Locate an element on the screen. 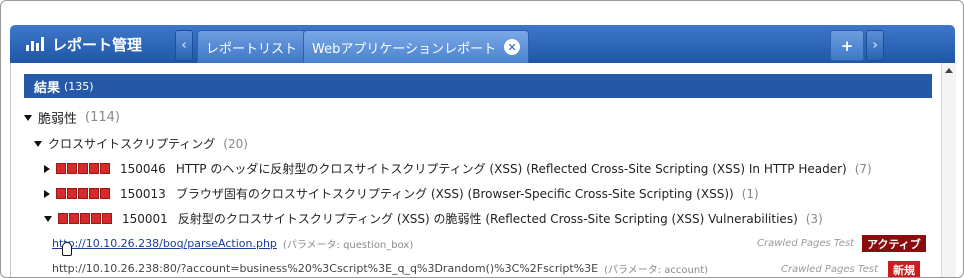  app-title-label: レポート管理 is located at coordinates (97, 44).